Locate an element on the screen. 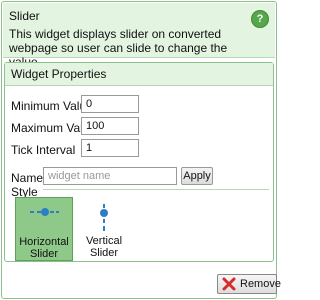  style-option-vertical-slider: Vertical Slider is located at coordinates (104, 229).